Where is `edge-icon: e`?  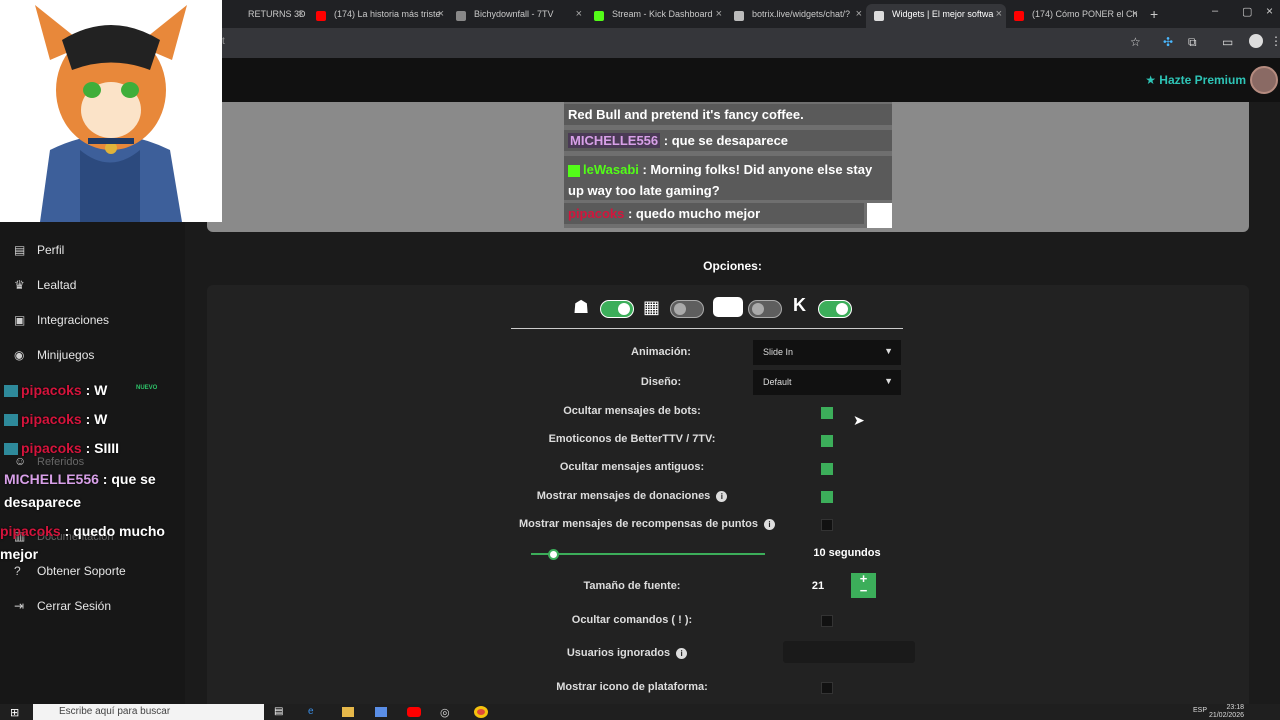
edge-icon: e is located at coordinates (311, 711).